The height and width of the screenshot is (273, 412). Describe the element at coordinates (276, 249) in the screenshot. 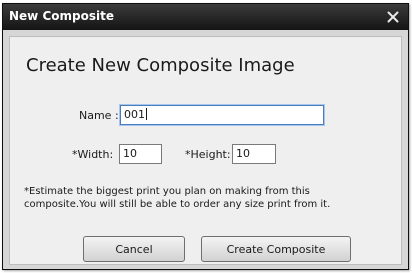

I see `create-composite-button: Create Composite` at that location.